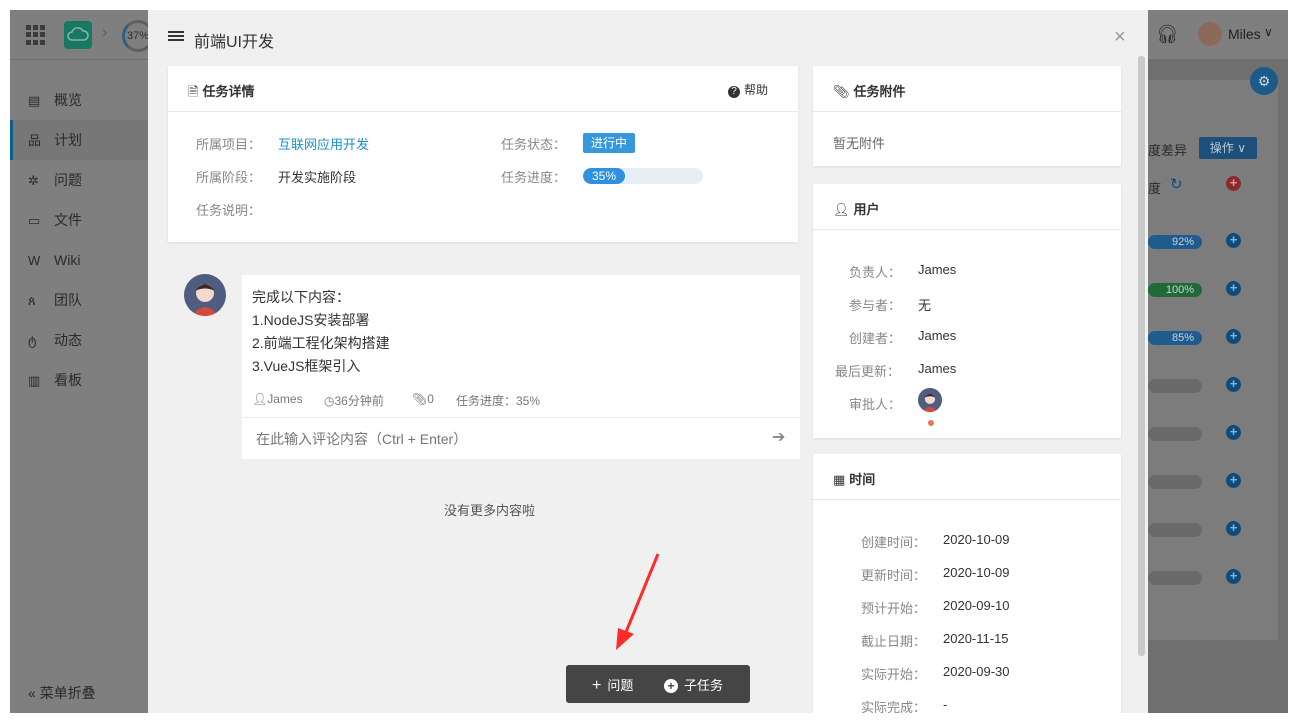  Describe the element at coordinates (620, 685) in the screenshot. I see `add-issue-label: 问题` at that location.